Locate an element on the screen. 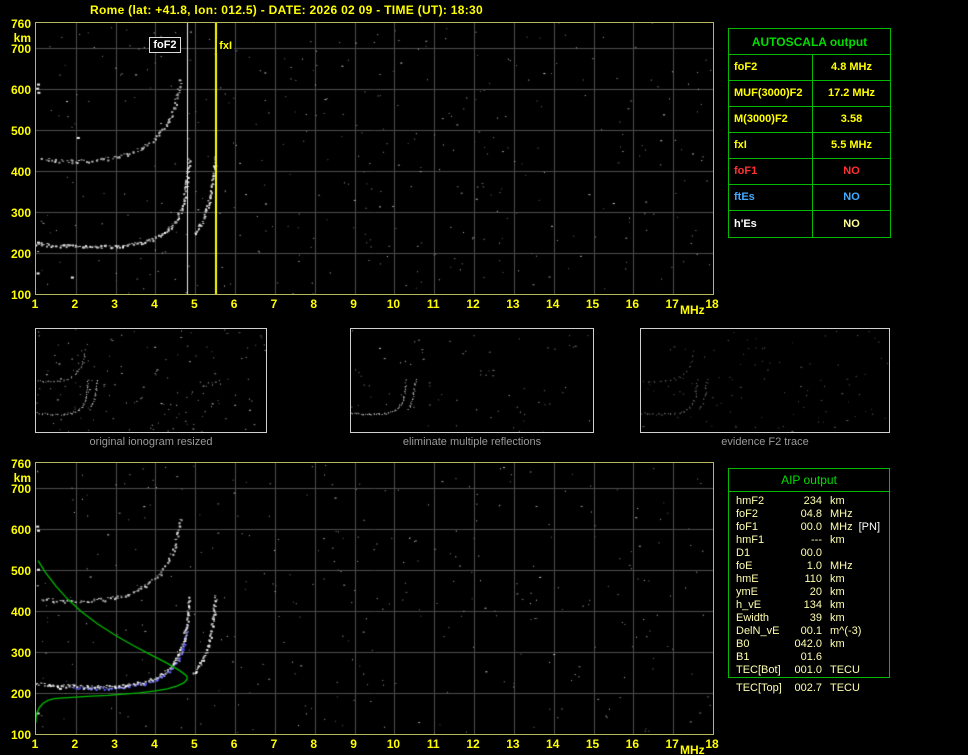 The width and height of the screenshot is (968, 755). aip-value: 110 is located at coordinates (813, 579).